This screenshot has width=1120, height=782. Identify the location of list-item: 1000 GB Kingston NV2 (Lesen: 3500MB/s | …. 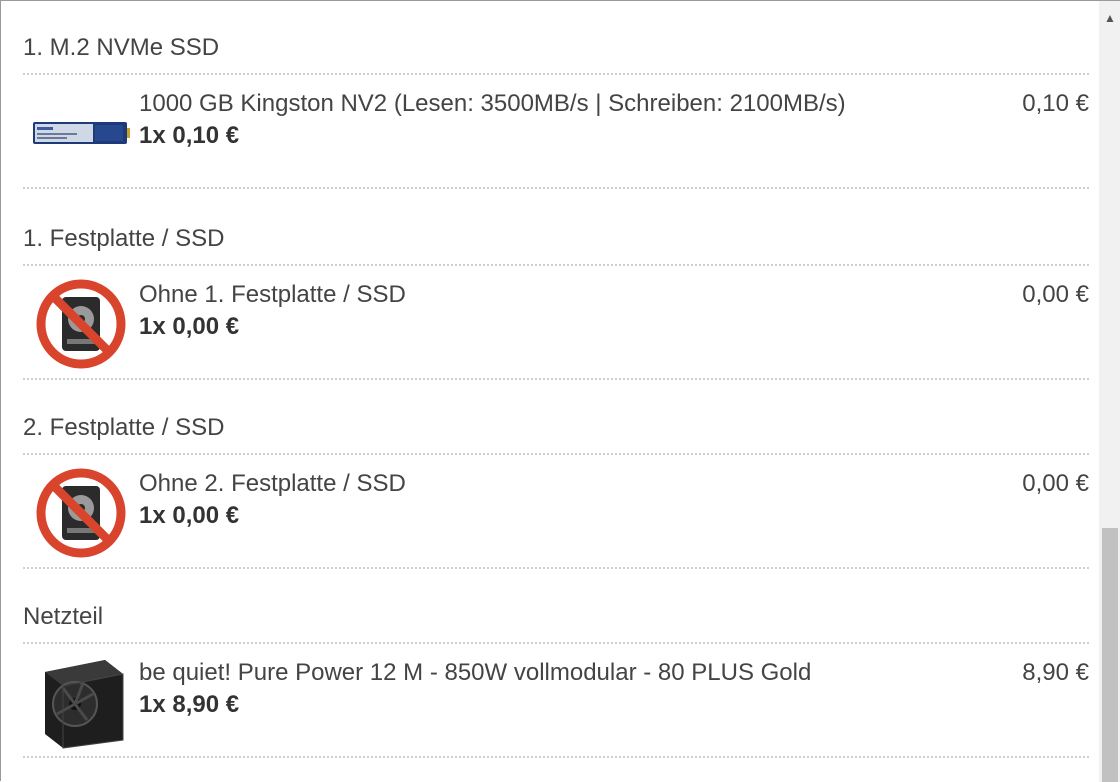
(556, 131).